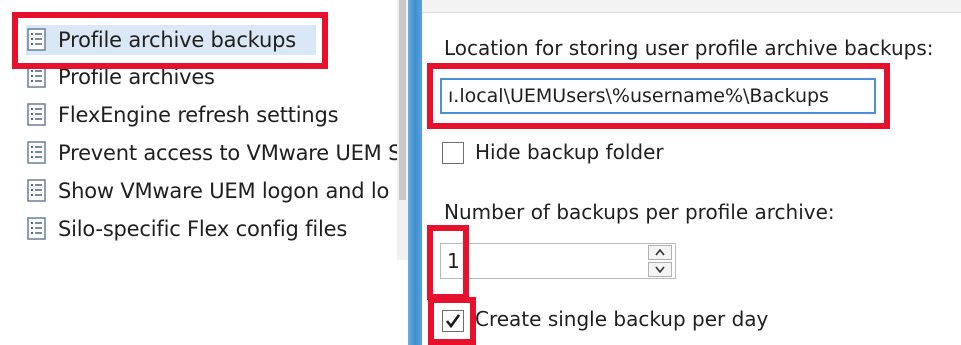 The image size is (961, 345). Describe the element at coordinates (691, 6) in the screenshot. I see `settings-pane-header-edge` at that location.